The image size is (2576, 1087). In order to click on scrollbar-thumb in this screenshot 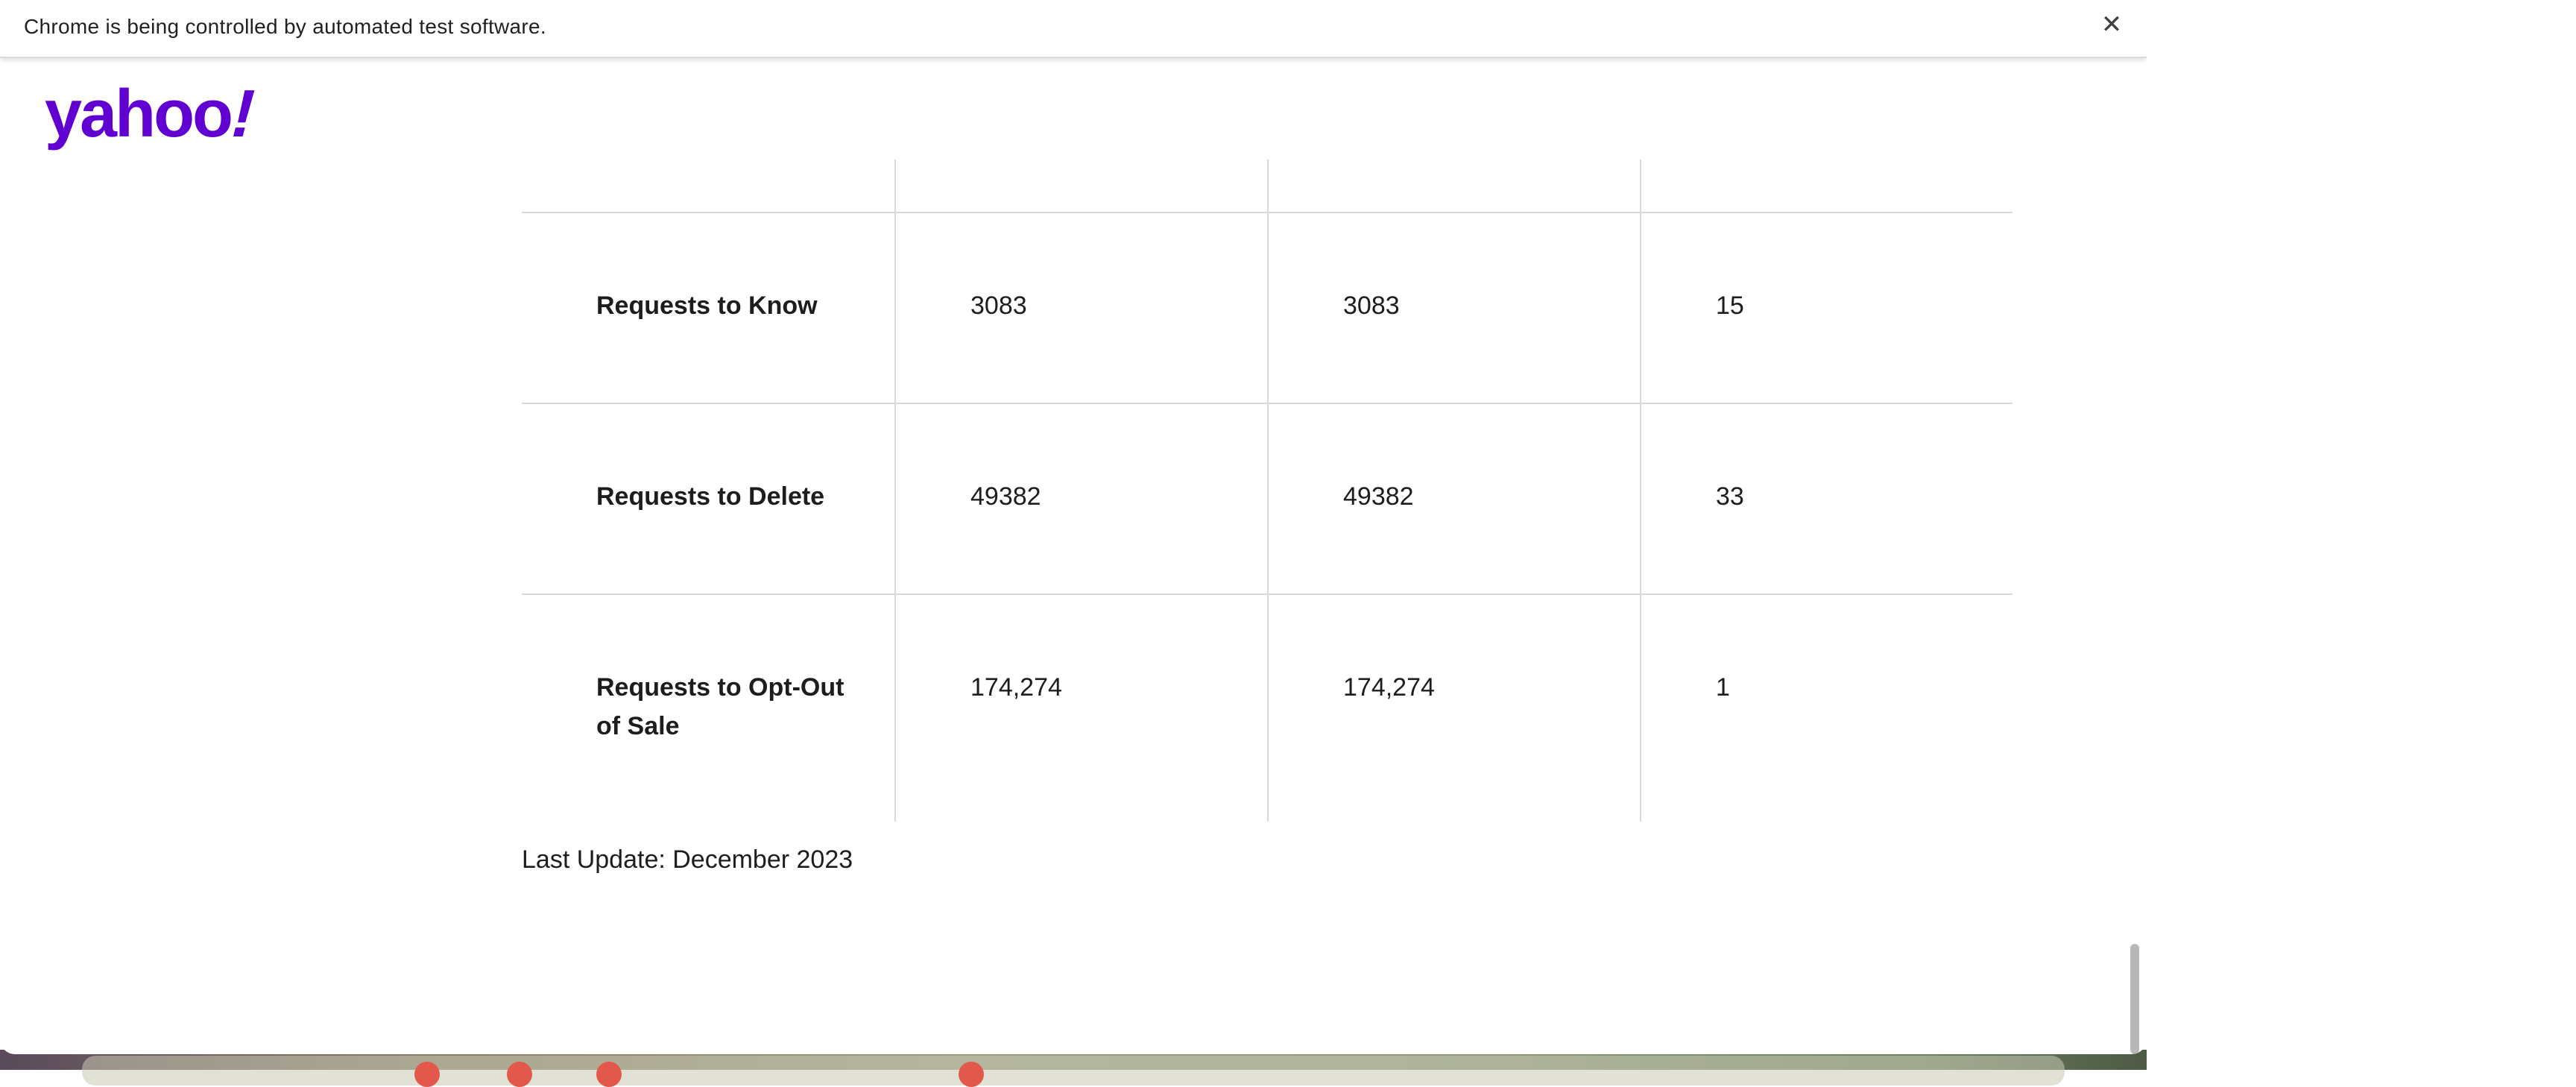, I will do `click(2134, 999)`.